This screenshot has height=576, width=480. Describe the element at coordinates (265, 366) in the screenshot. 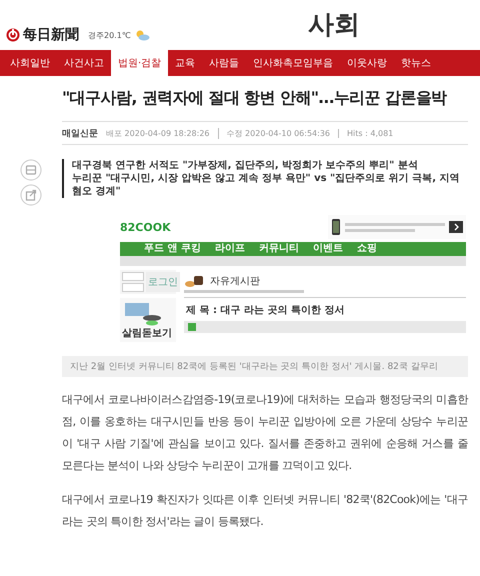

I see `figure-caption: 지난 2월 인터넷 커뮤니티 82쿡에 등록된 '대구라는 곳의 특이한 정서' 게시물. 82쿡 갈무리` at that location.